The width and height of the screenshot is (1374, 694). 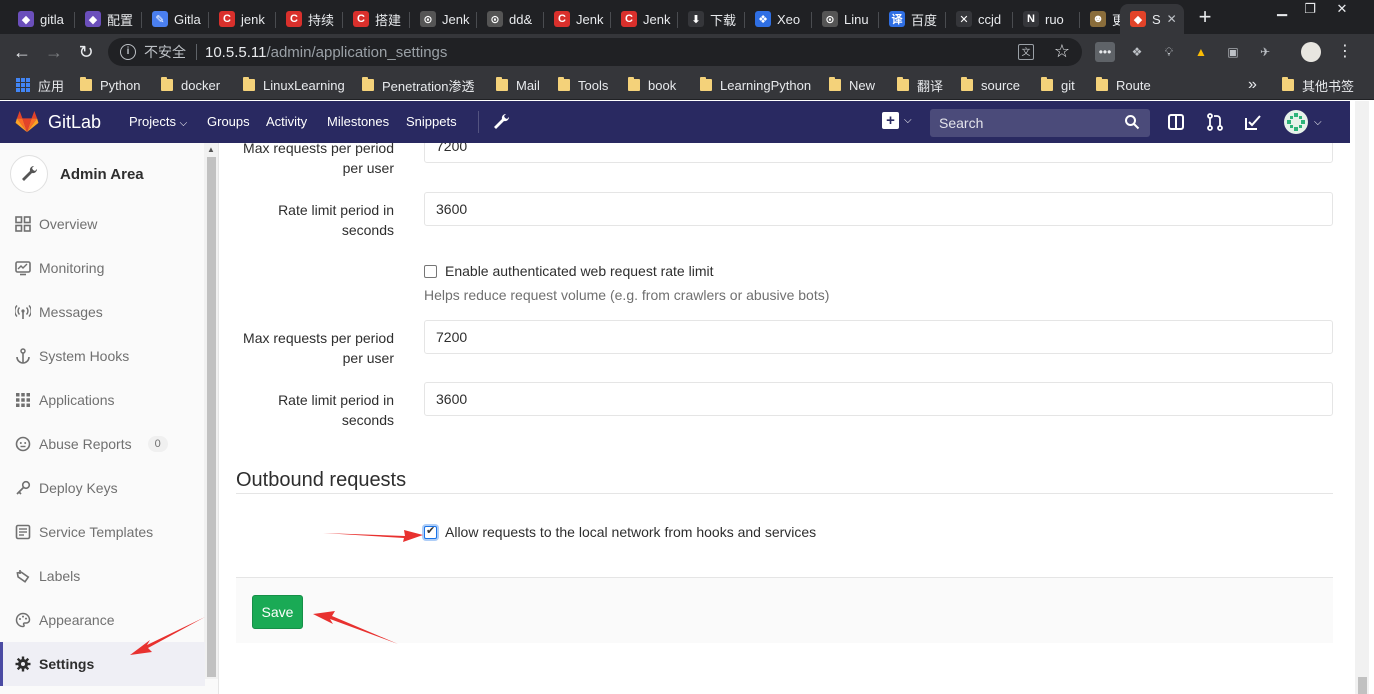 I want to click on browser-tab: ⊙ Linu, so click(x=845, y=19).